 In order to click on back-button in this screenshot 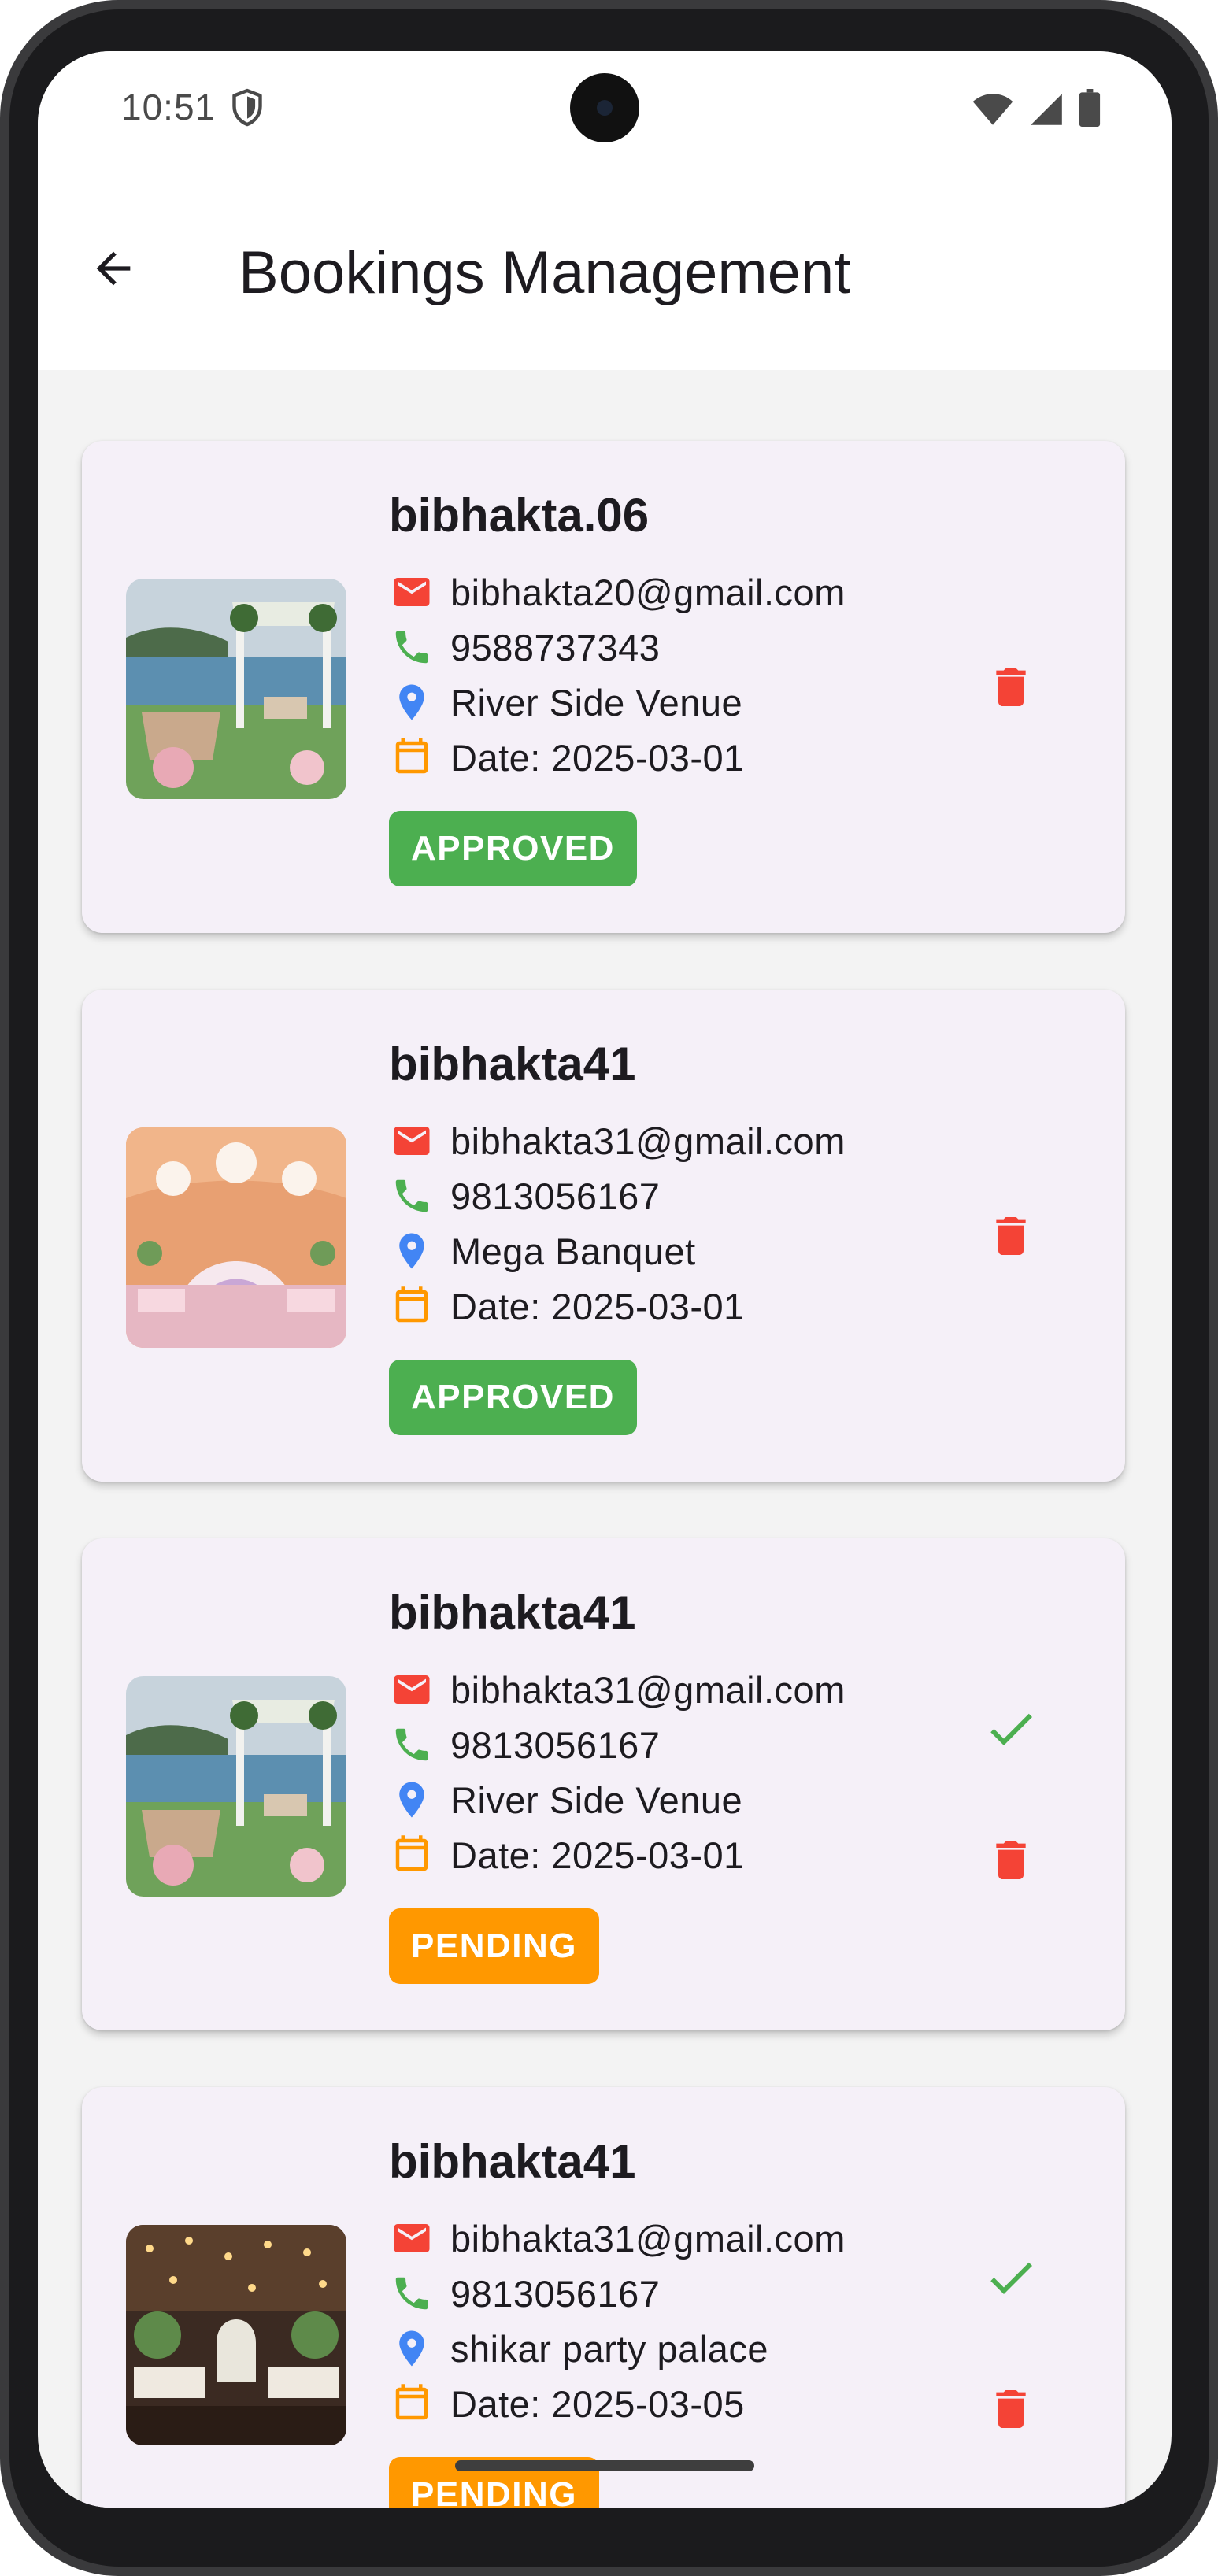, I will do `click(114, 268)`.